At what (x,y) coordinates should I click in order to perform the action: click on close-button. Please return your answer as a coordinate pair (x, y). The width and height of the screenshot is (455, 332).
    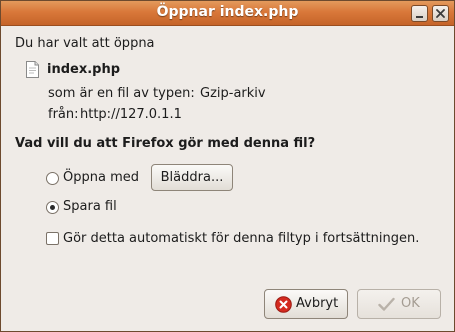
    Looking at the image, I should click on (440, 13).